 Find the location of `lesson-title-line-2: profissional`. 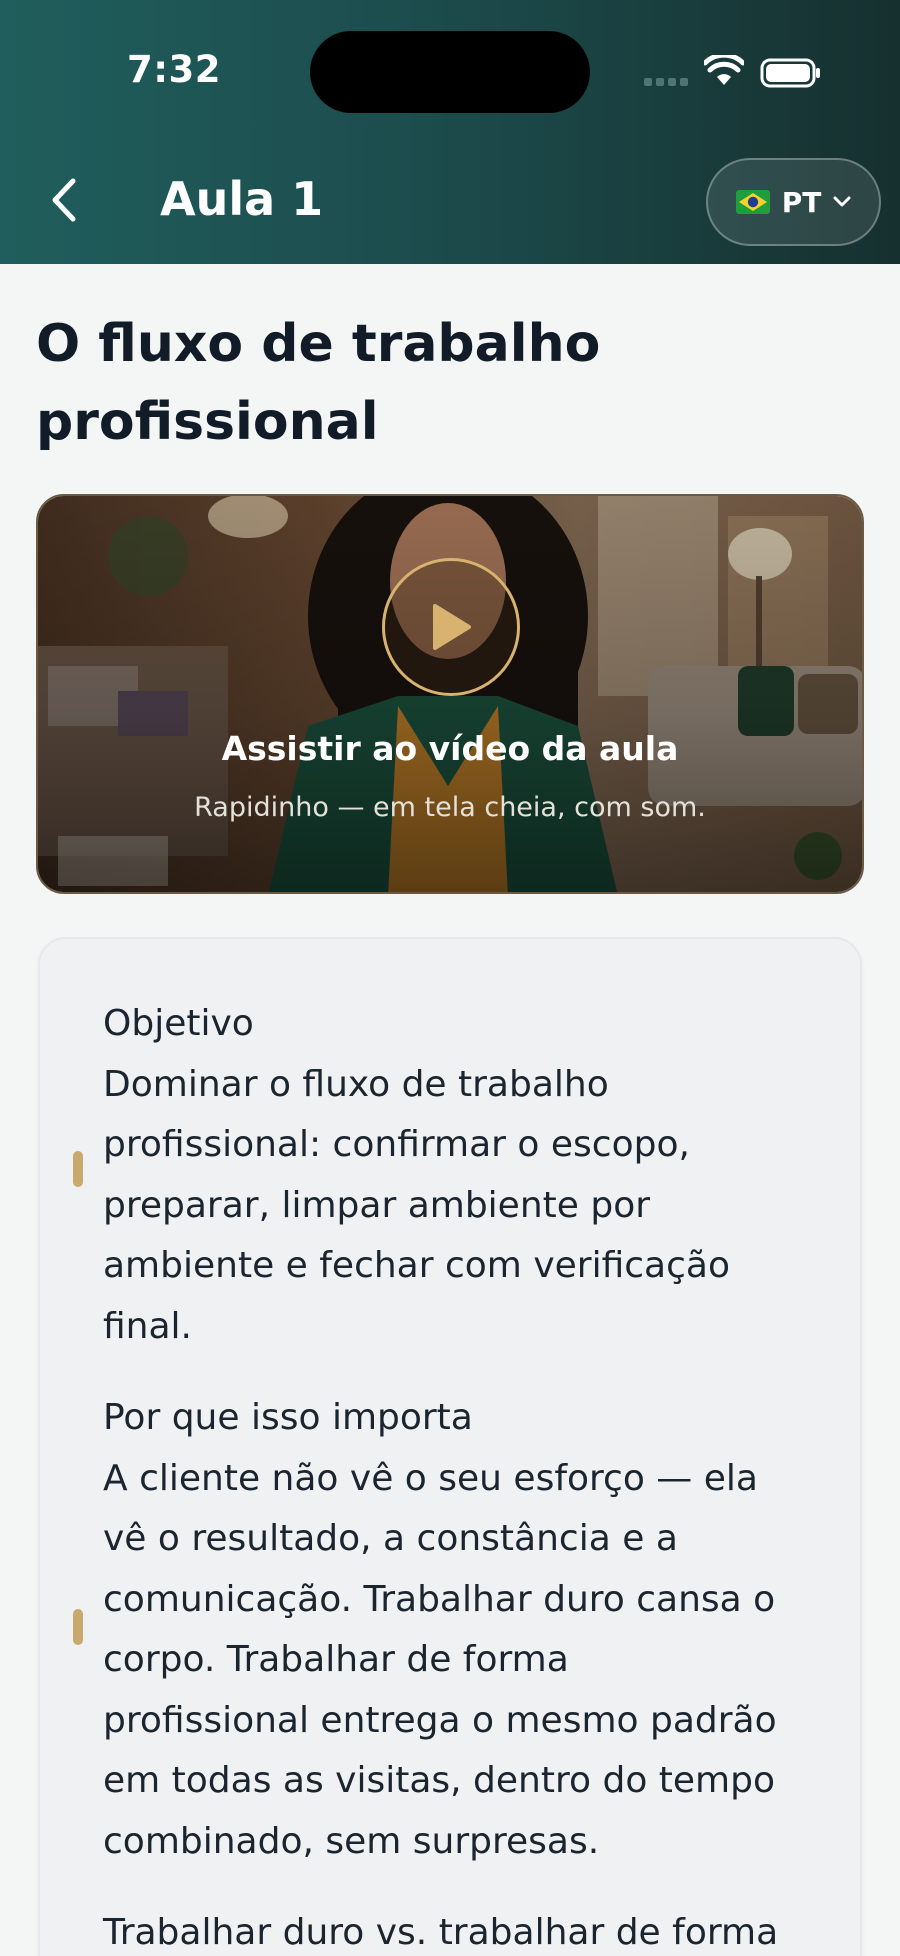

lesson-title-line-2: profissional is located at coordinates (207, 422).